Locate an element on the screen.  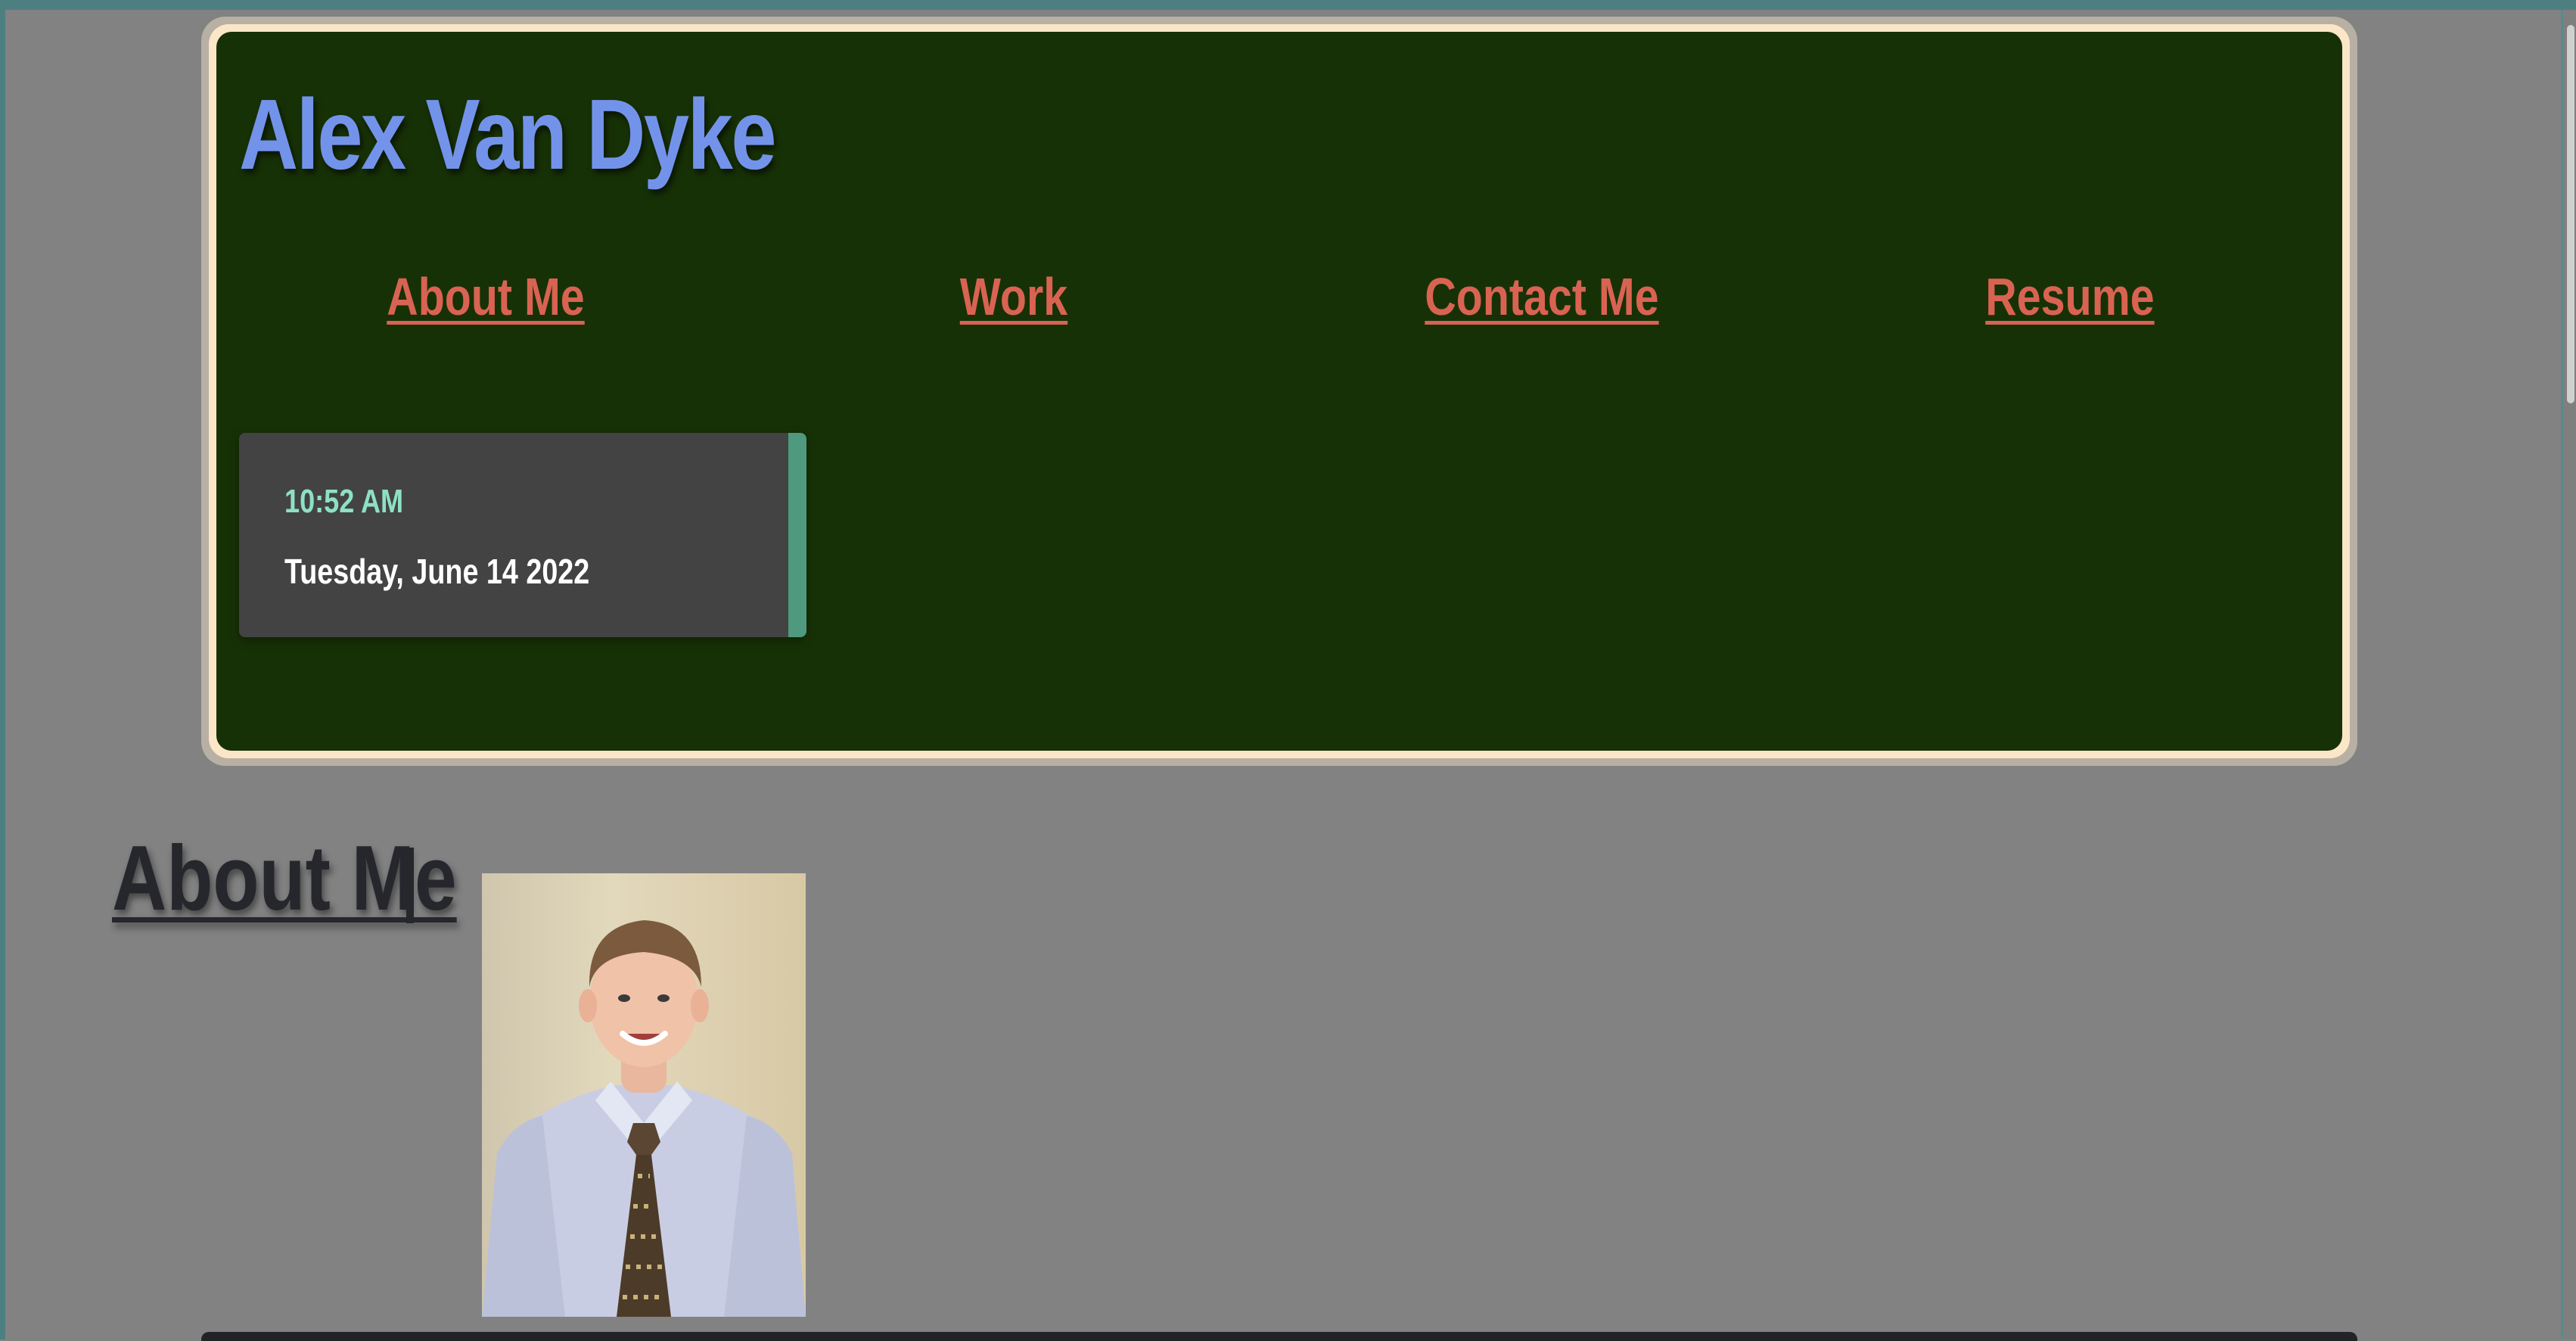
scrollbar-thumb is located at coordinates (2570, 214).